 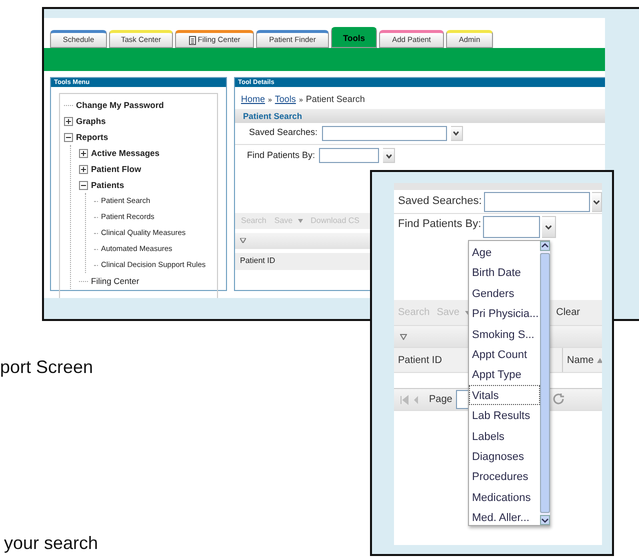 I want to click on slide-text: your search, so click(x=51, y=544).